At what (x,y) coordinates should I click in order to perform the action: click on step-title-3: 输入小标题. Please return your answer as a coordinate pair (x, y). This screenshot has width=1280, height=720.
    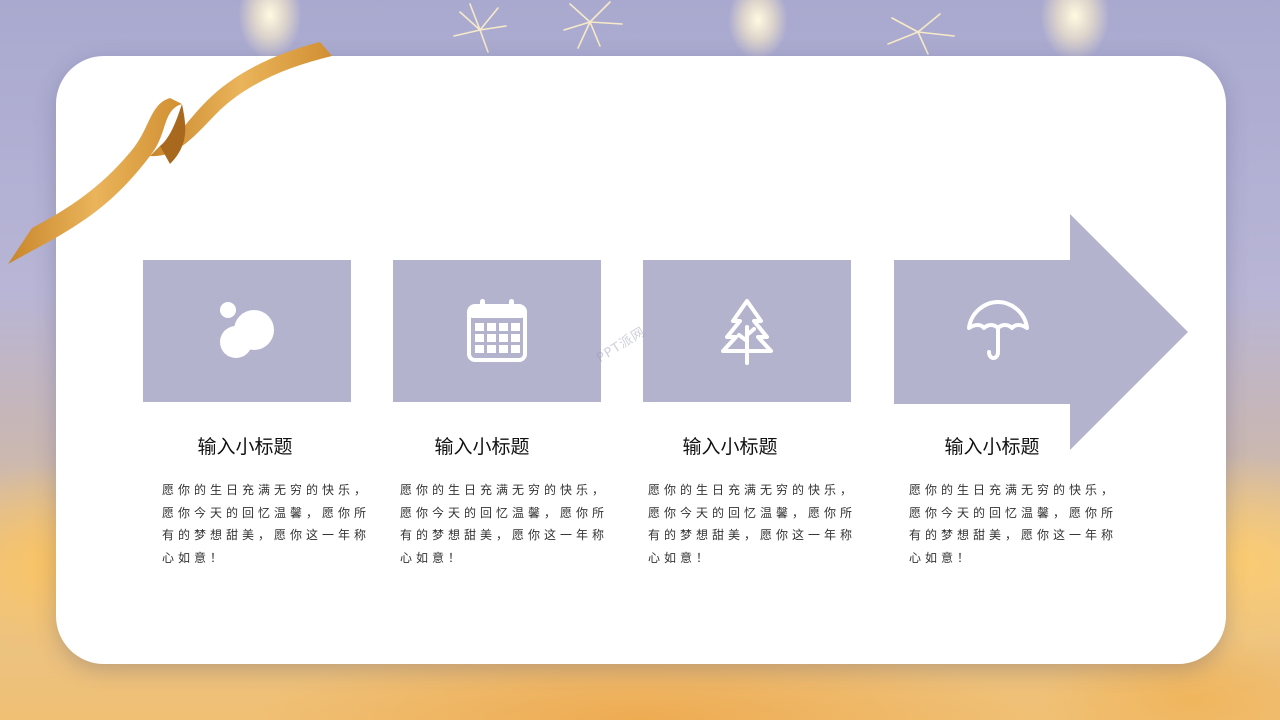
    Looking at the image, I should click on (730, 447).